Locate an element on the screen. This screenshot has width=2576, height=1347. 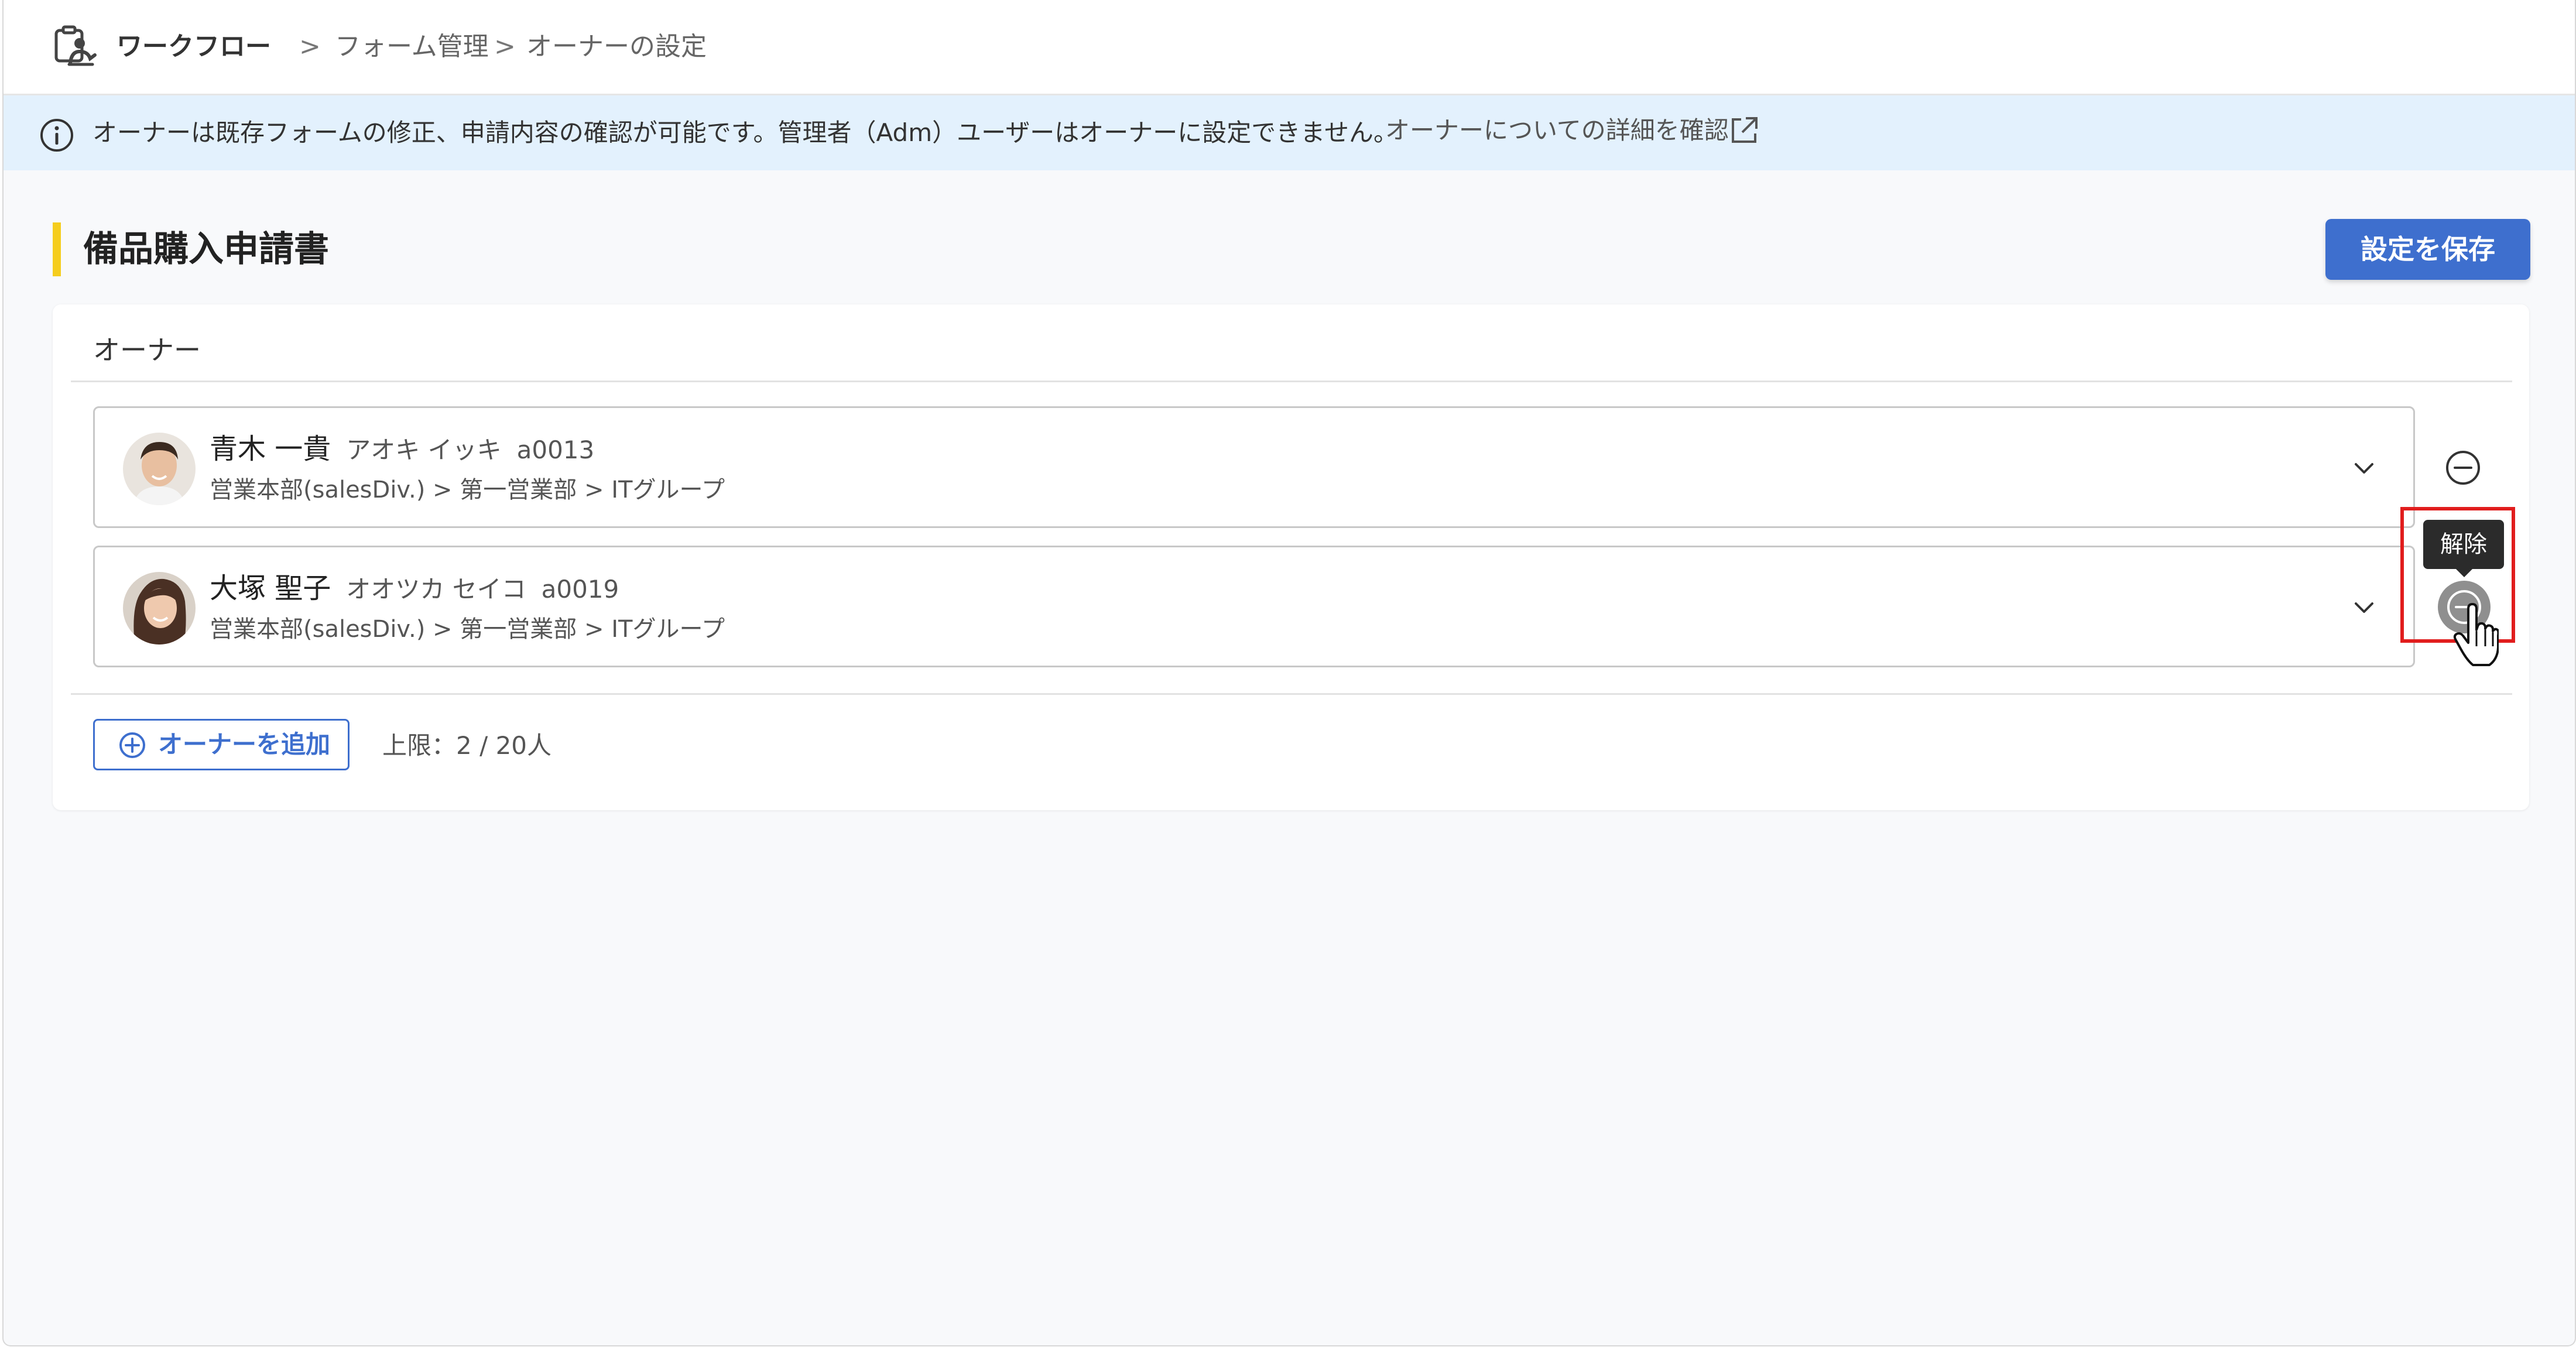
owner-kana: アオキ イッキ is located at coordinates (424, 450).